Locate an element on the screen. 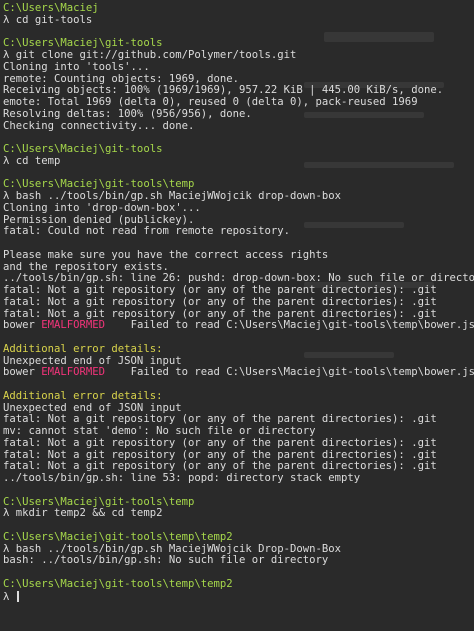 The width and height of the screenshot is (474, 631). output-line: remote: Counting objects: 1969, done. is located at coordinates (238, 80).